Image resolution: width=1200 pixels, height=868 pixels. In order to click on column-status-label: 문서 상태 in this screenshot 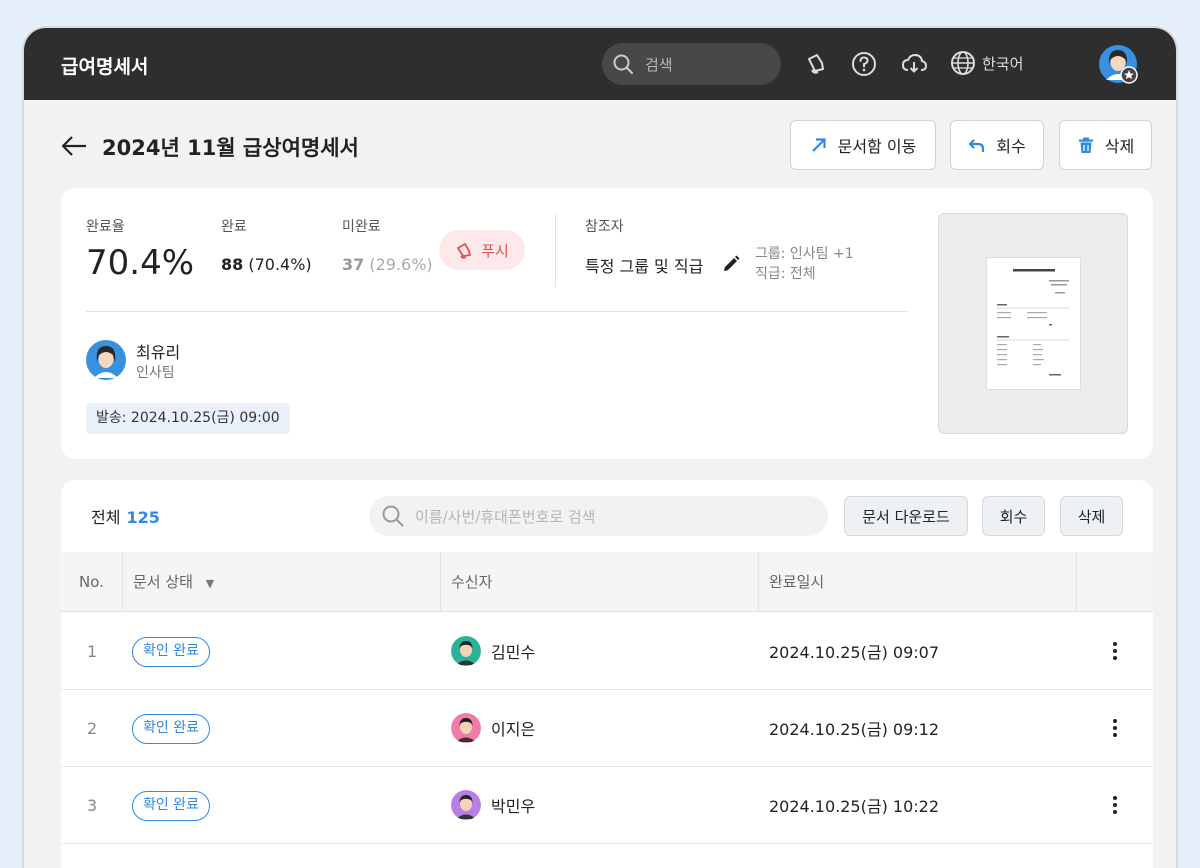, I will do `click(163, 582)`.